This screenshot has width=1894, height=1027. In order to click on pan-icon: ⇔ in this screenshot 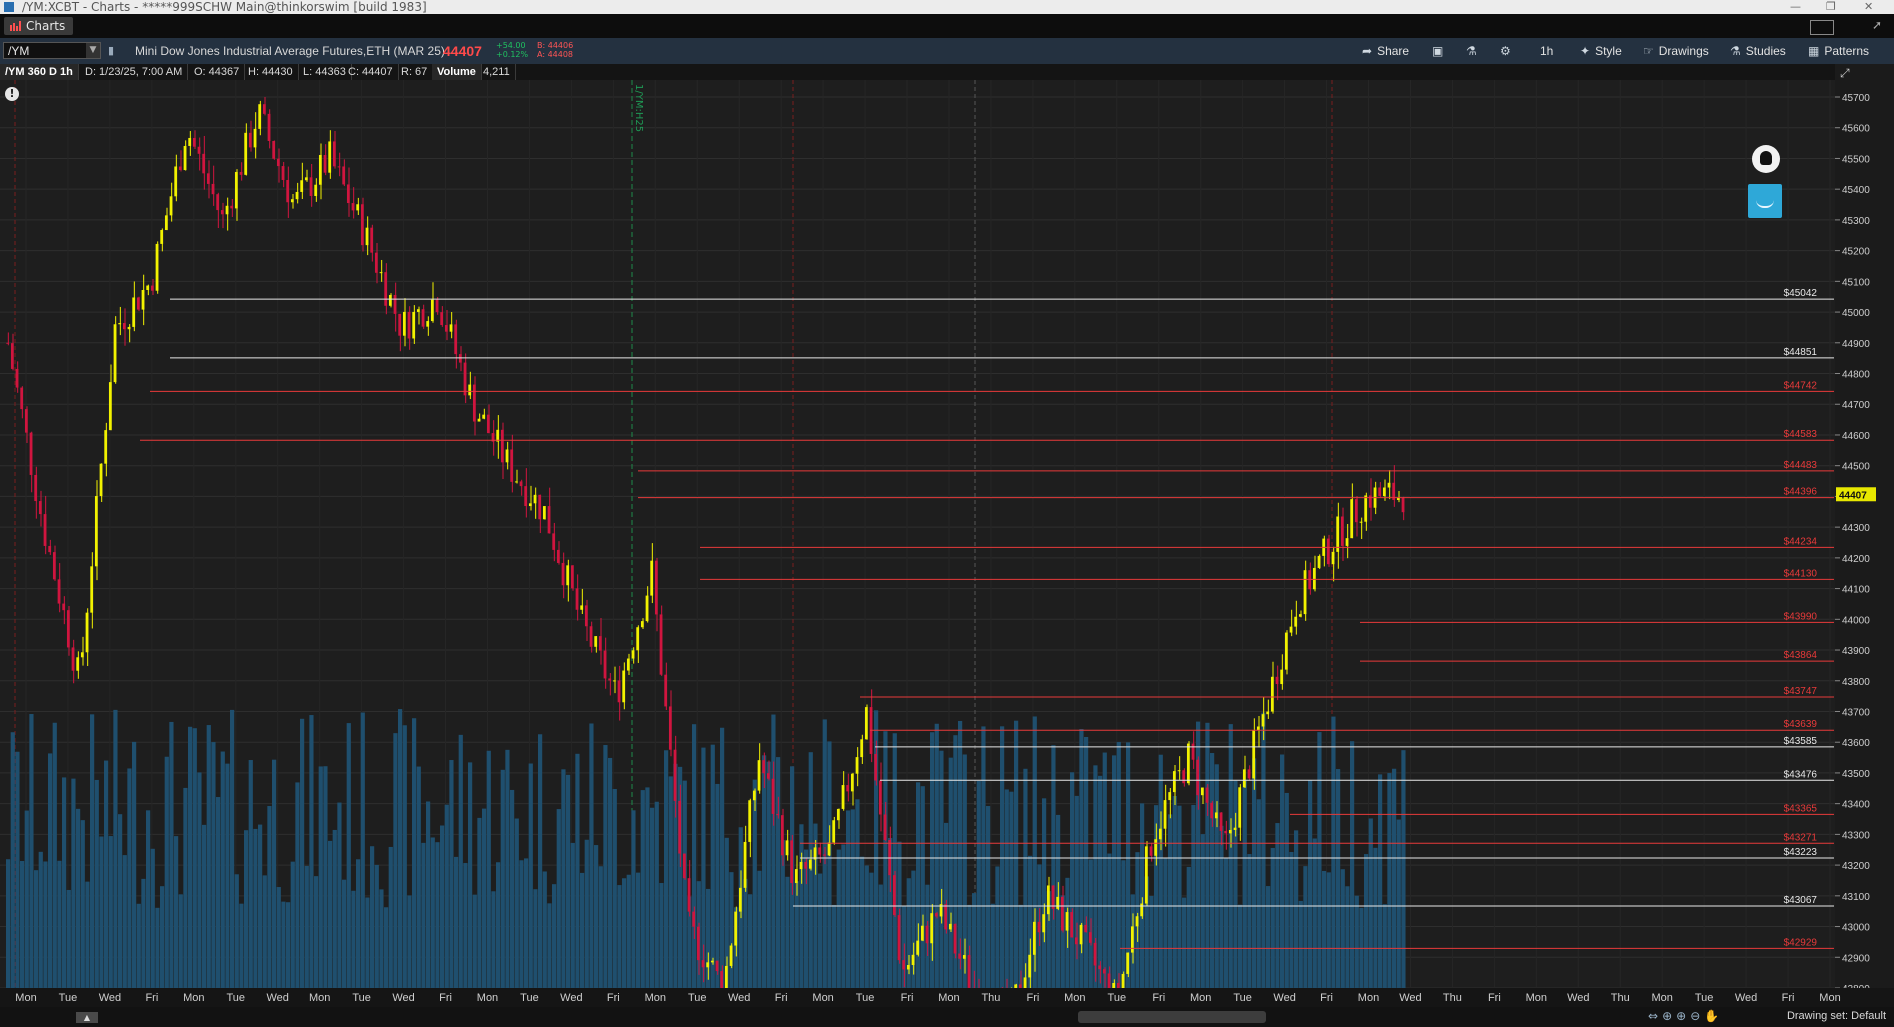, I will do `click(1653, 1016)`.